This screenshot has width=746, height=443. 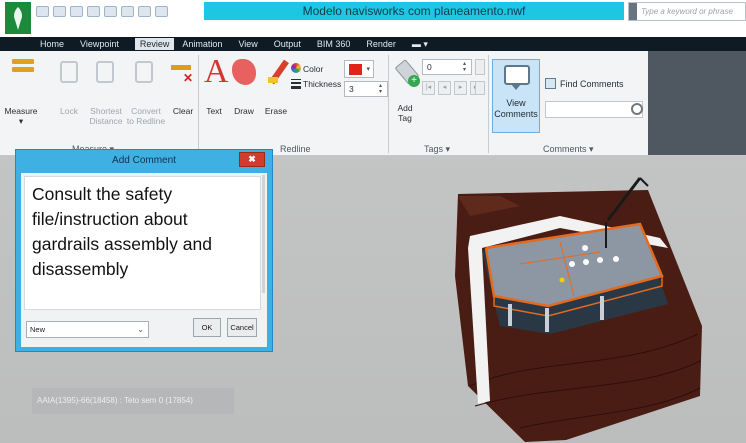 What do you see at coordinates (87, 329) in the screenshot?
I see `comment-status-select: New ⌄` at bounding box center [87, 329].